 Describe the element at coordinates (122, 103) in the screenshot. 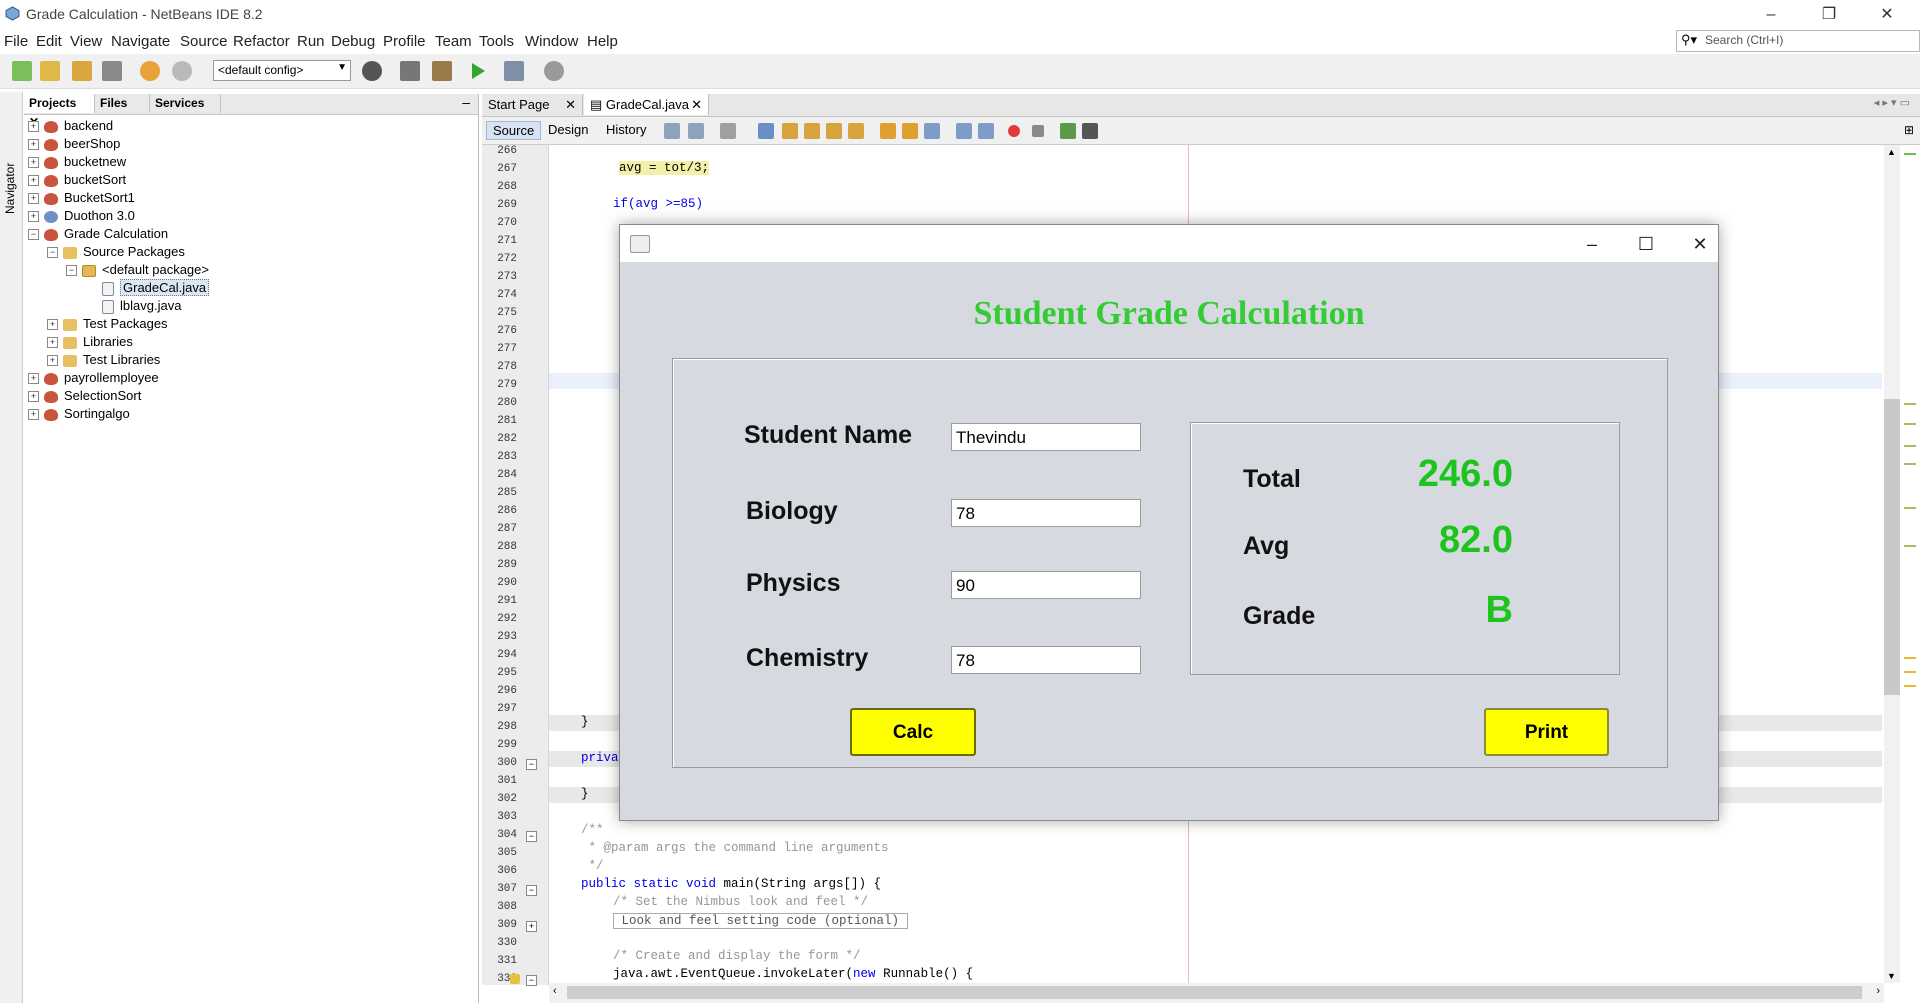

I see `tab-files: Files` at that location.